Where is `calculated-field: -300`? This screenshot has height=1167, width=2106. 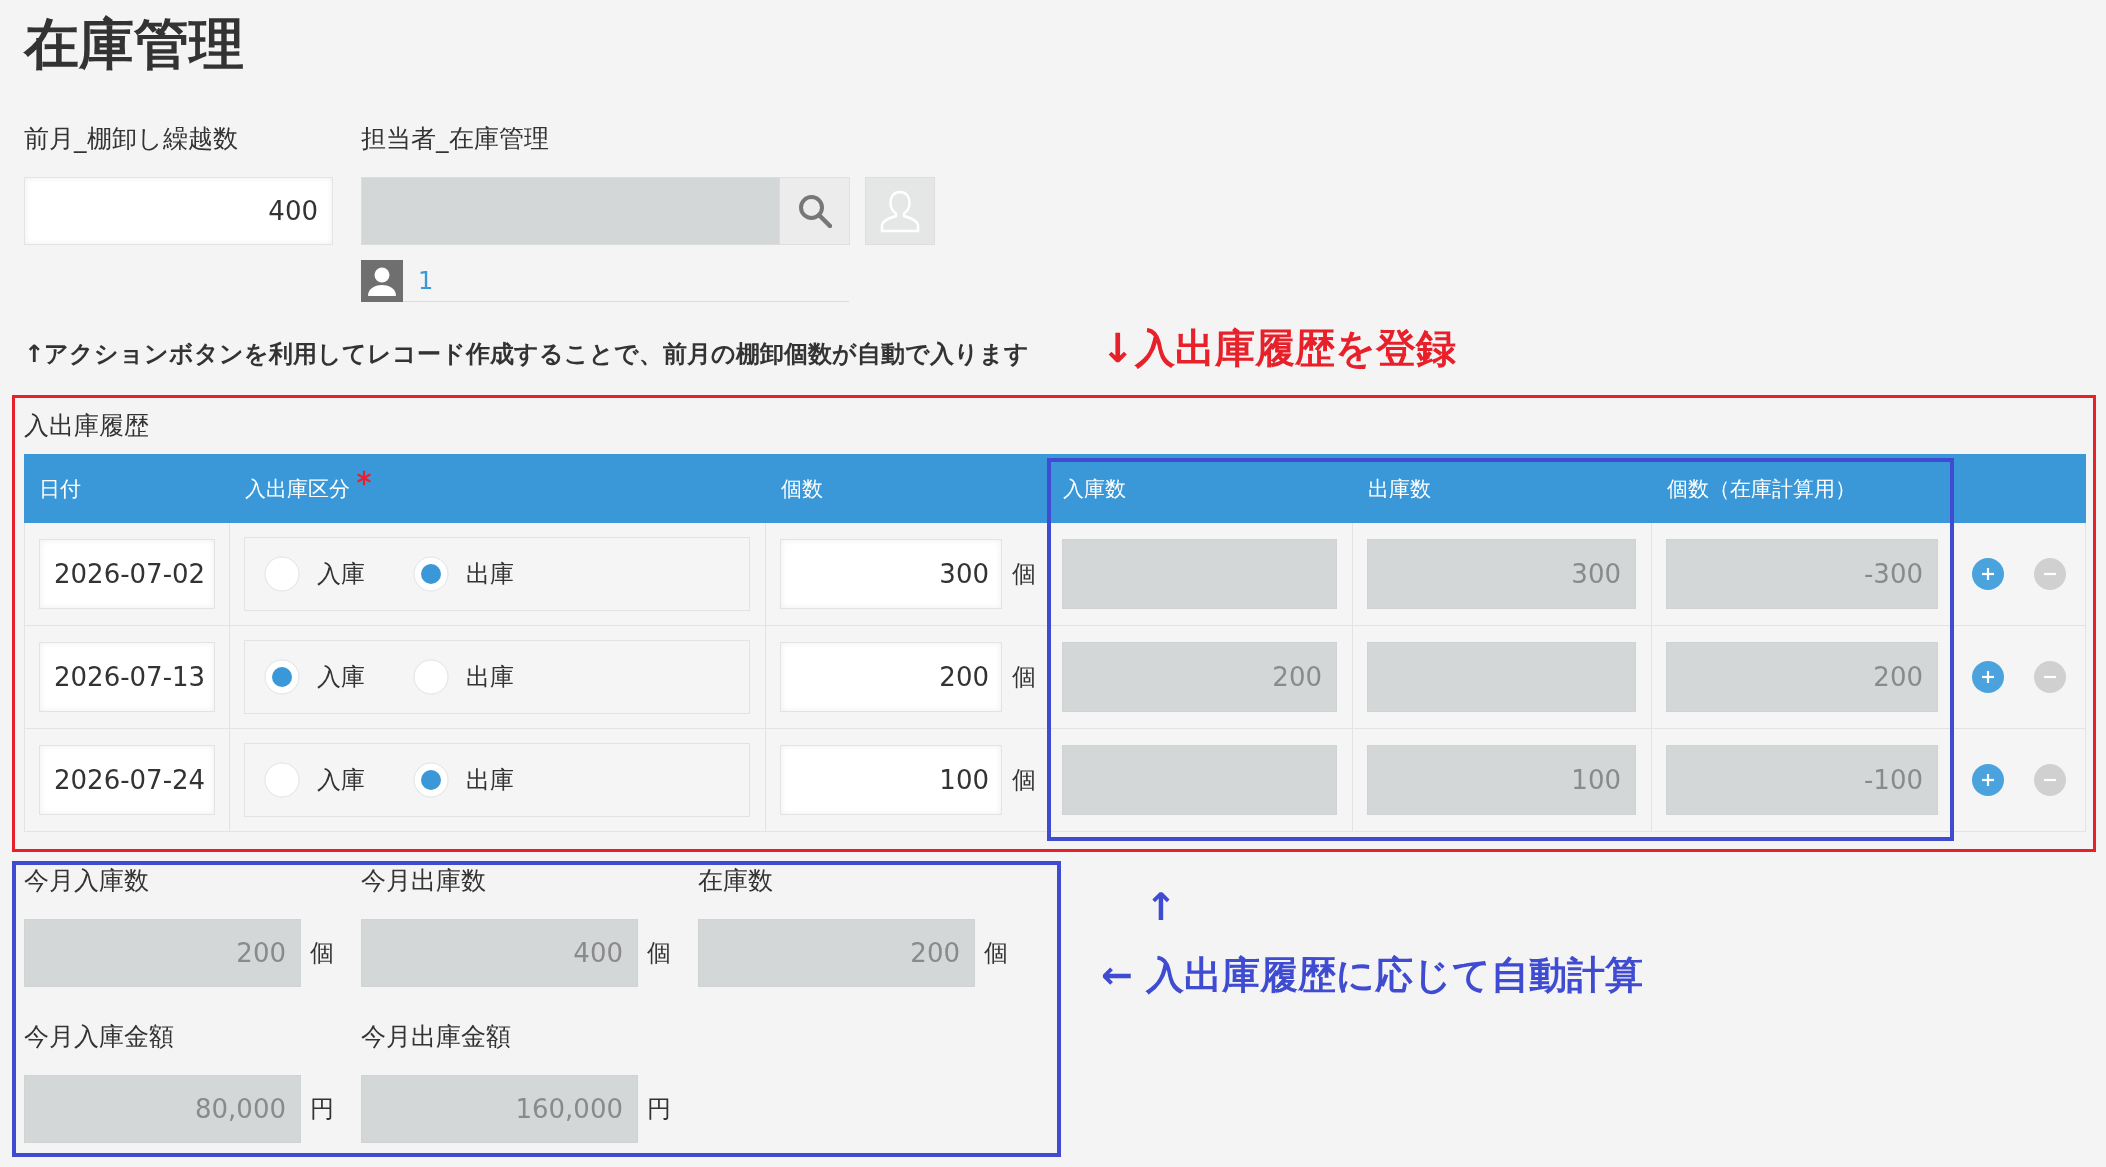
calculated-field: -300 is located at coordinates (1802, 574).